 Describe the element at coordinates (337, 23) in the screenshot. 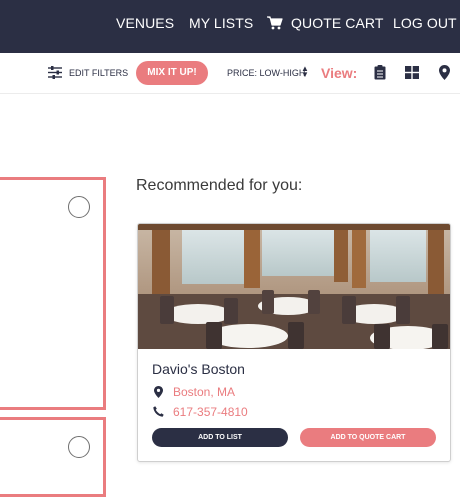

I see `nav-link-quote-cart: QUOTE CART` at that location.